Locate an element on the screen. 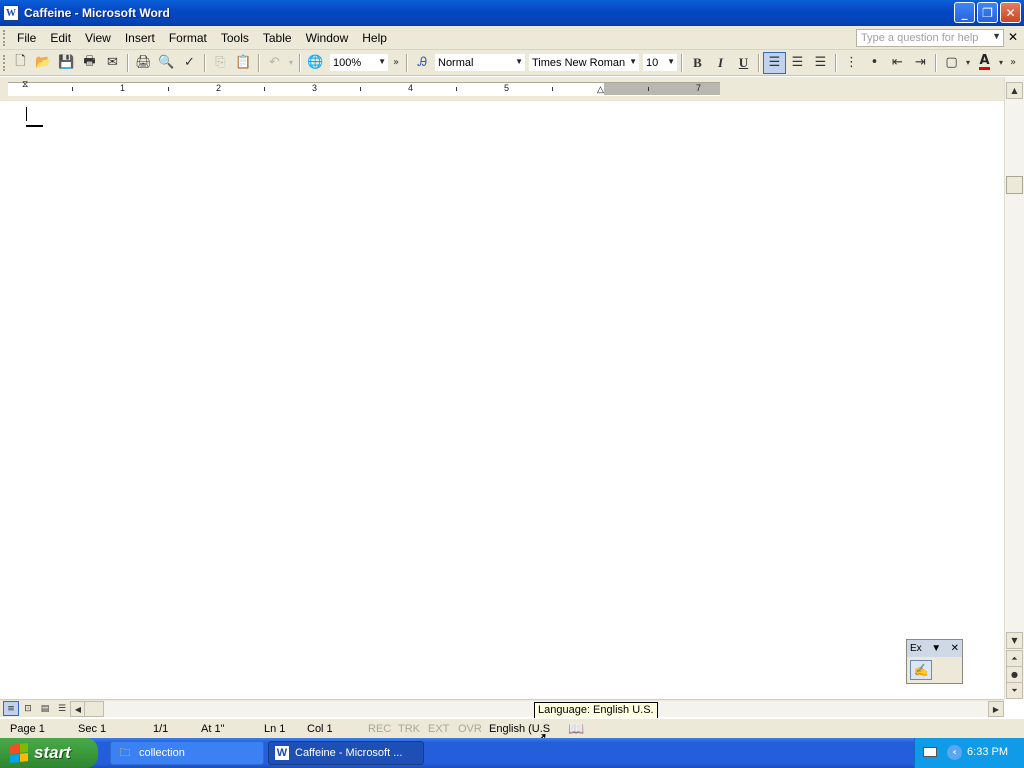 This screenshot has height=768, width=1024. scroll-down-icon: ▼ is located at coordinates (1014, 640).